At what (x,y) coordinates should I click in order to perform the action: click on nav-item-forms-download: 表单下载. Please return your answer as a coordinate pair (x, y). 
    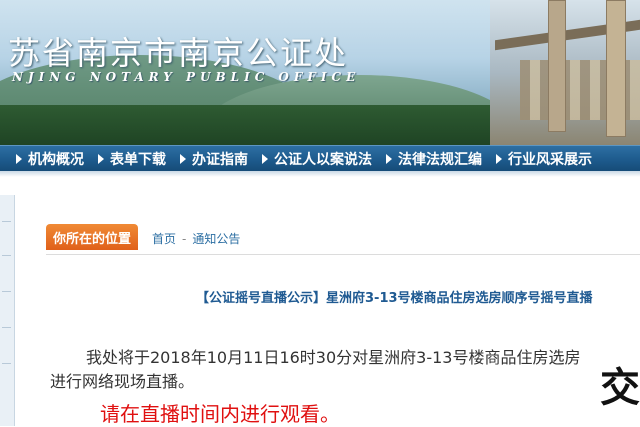
    Looking at the image, I should click on (131, 159).